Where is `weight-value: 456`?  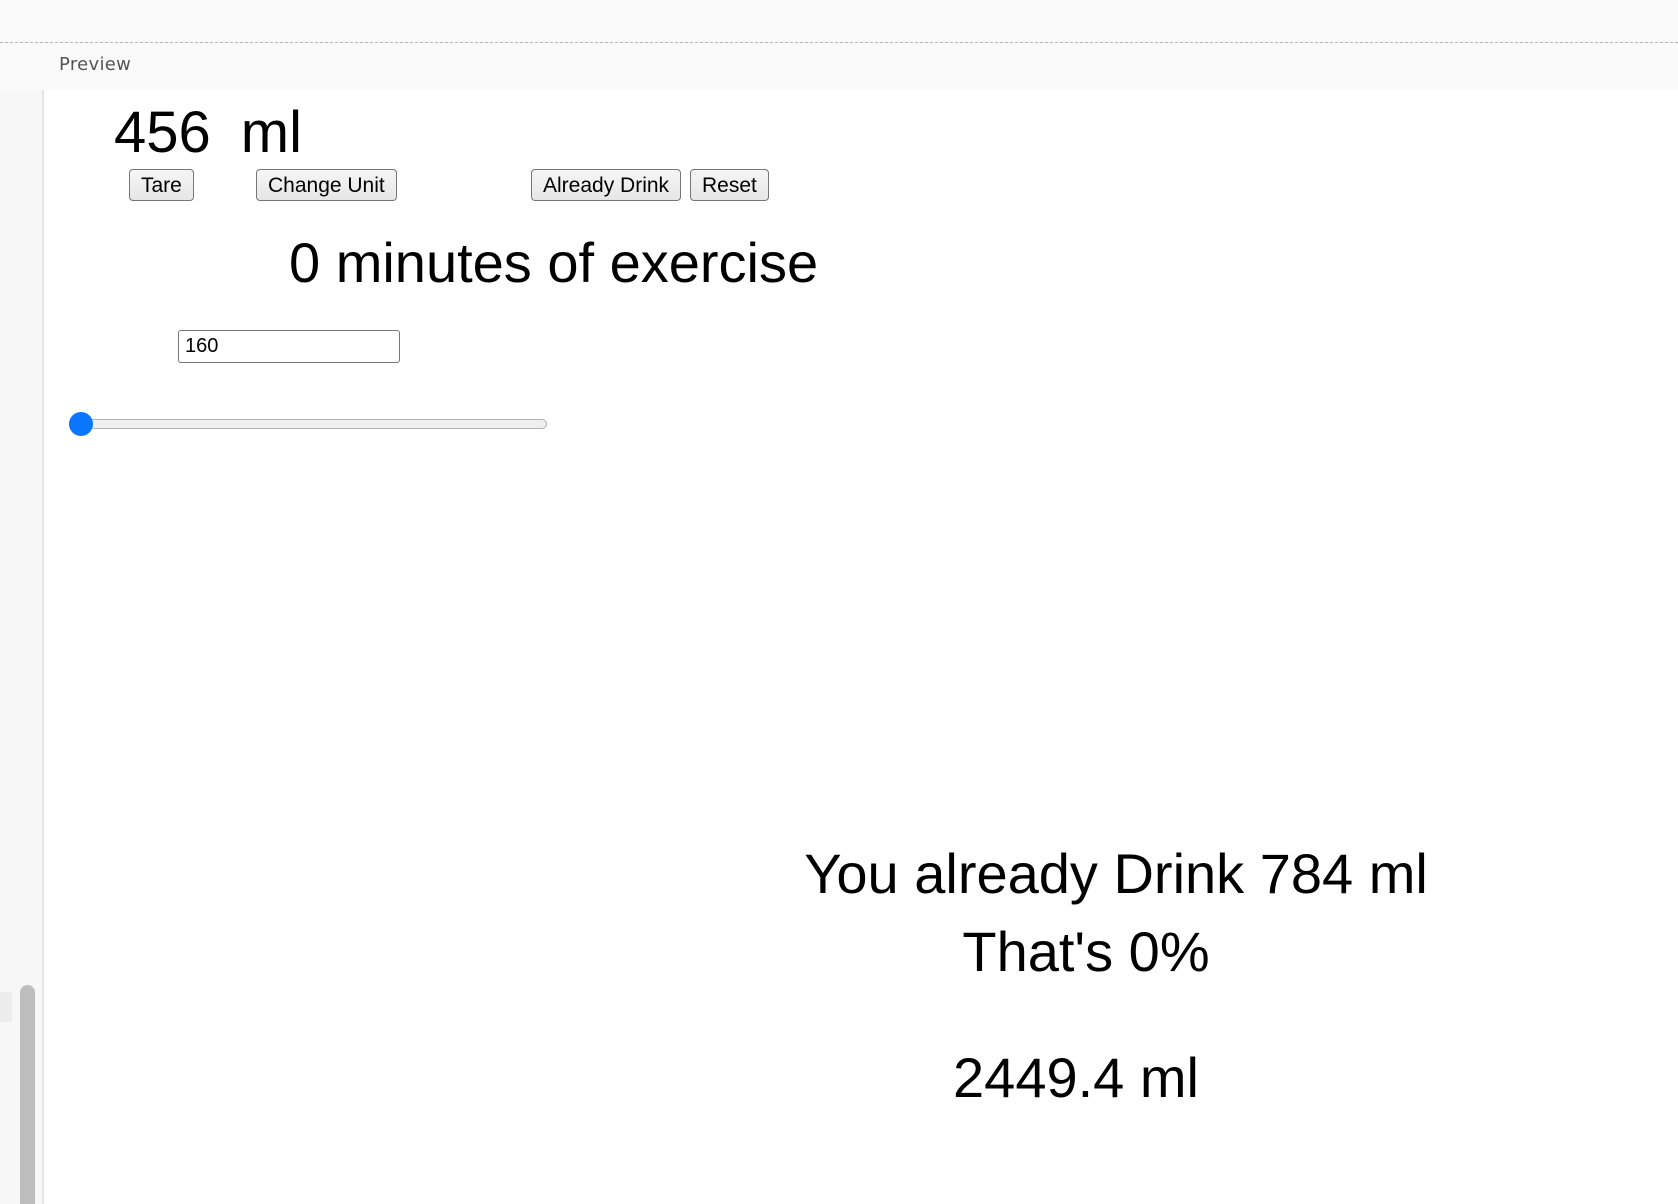
weight-value: 456 is located at coordinates (162, 132).